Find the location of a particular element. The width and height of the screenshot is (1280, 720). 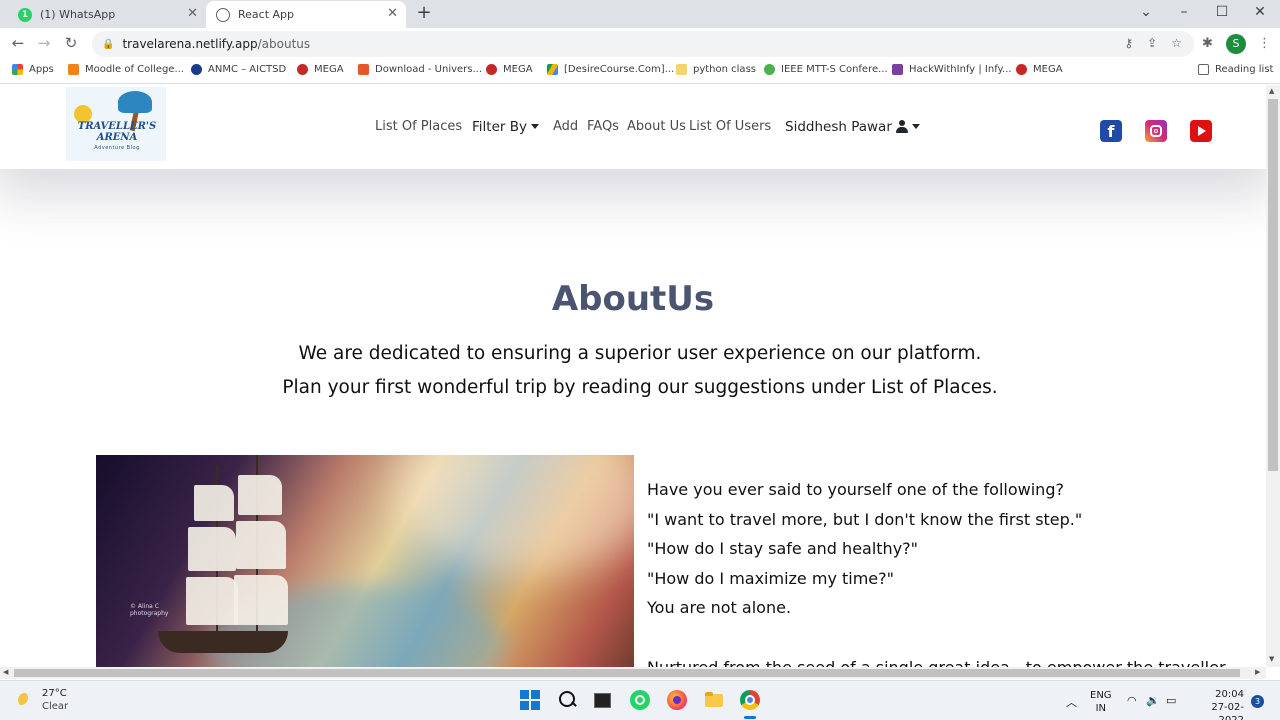

bookmark-python-class: python class is located at coordinates (716, 69).